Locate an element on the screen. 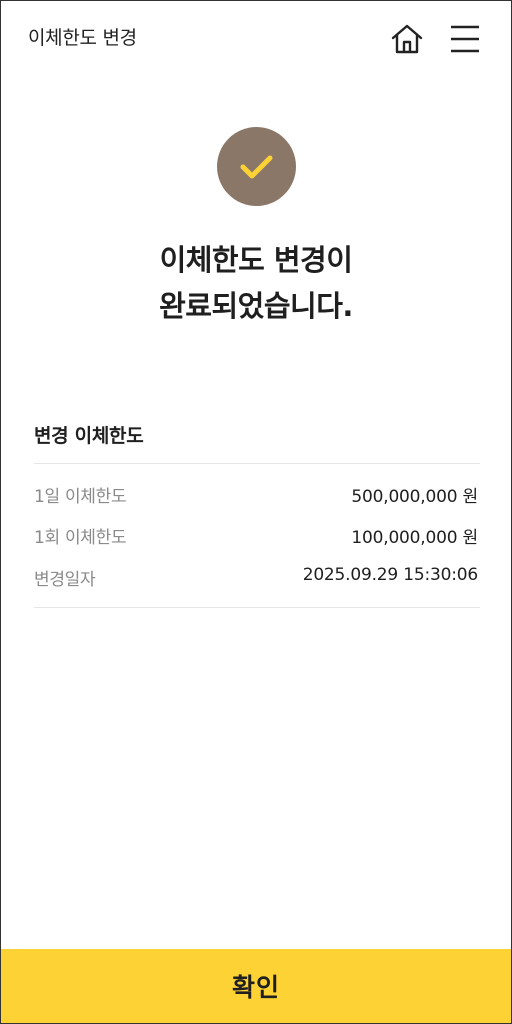  detail-value: 100,000,000 원 is located at coordinates (414, 538).